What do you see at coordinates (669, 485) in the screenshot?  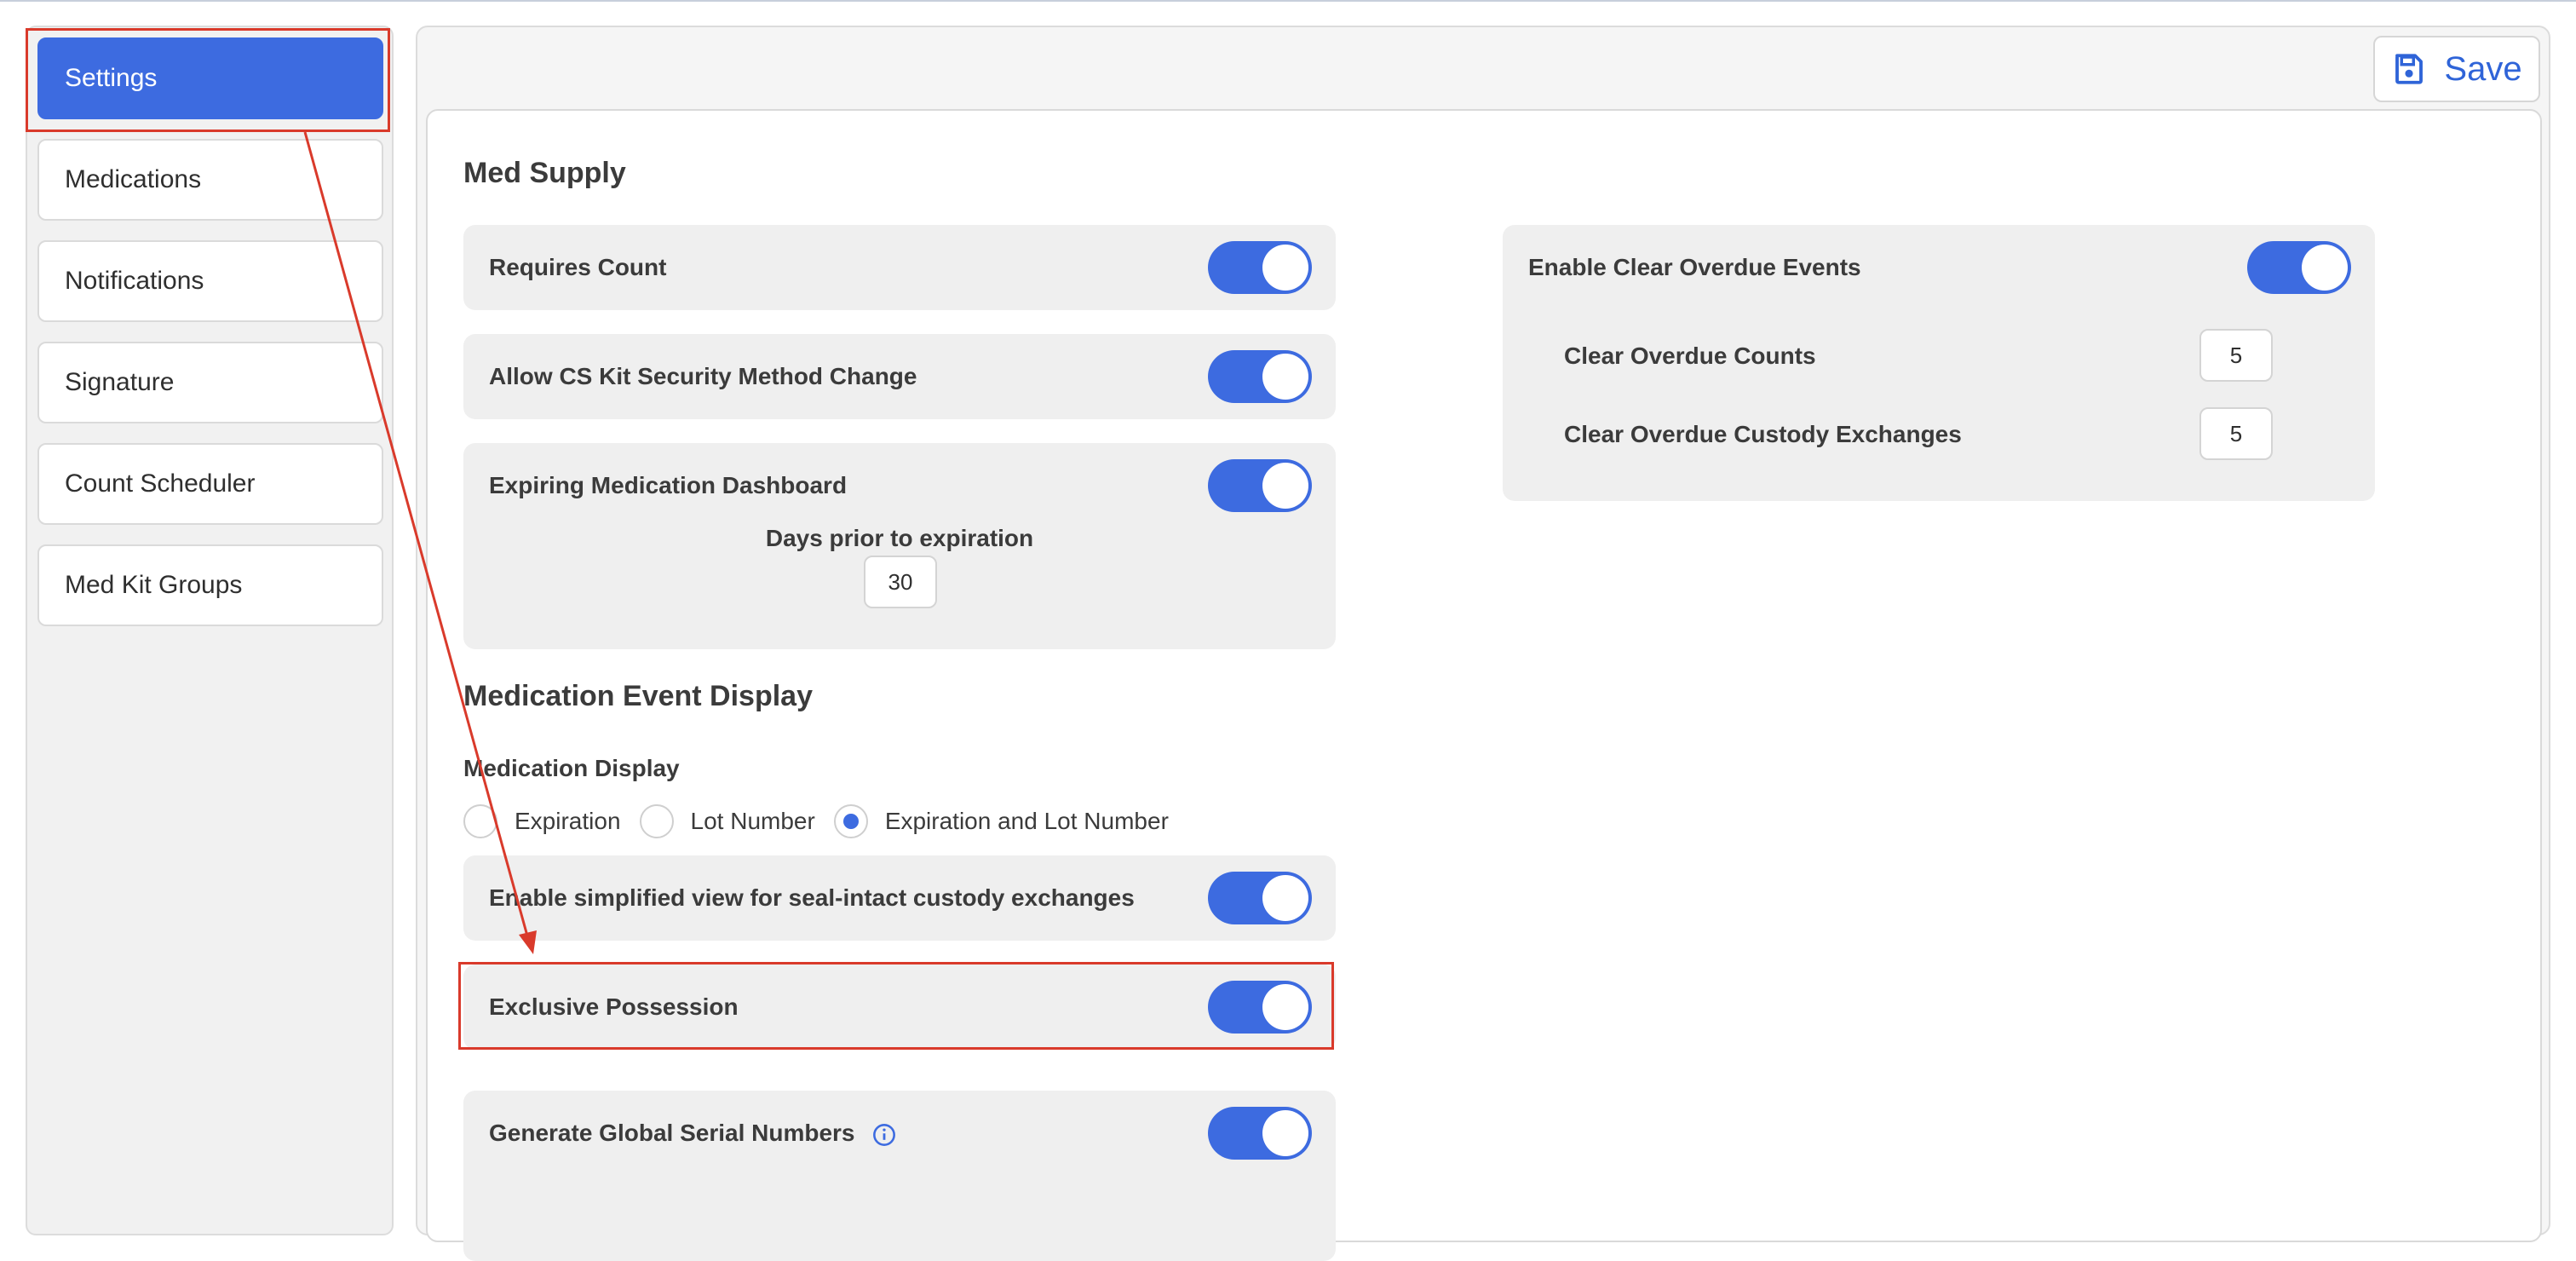 I see `expiring-dashboard-label: Expiring Medication Dashboard` at bounding box center [669, 485].